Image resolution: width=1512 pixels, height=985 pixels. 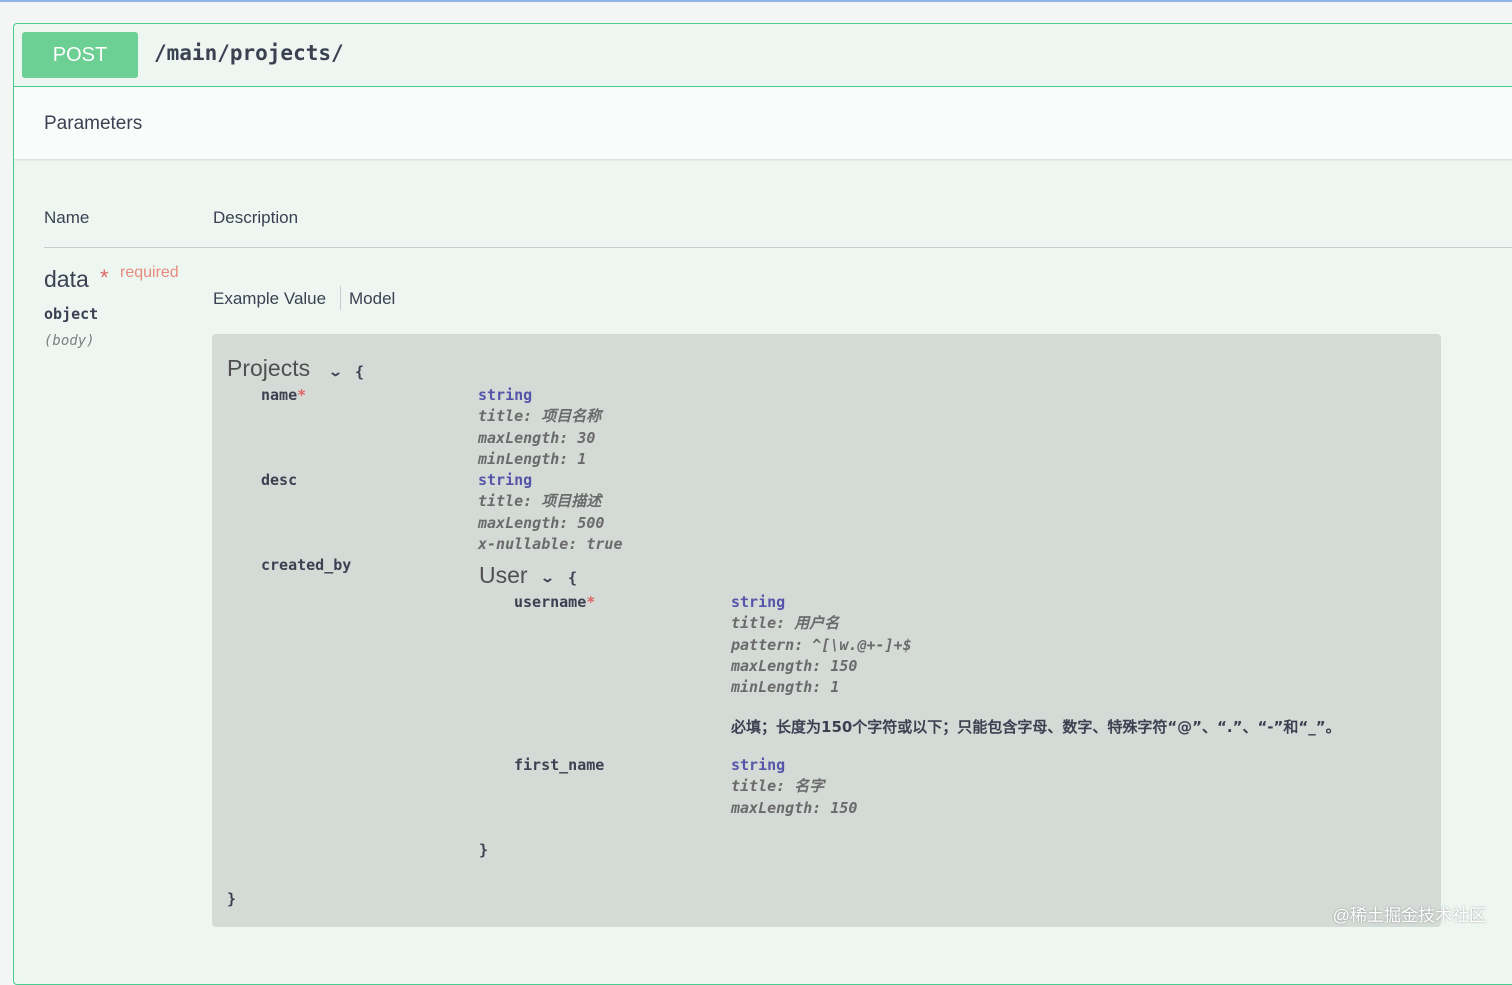 I want to click on operation-summary: POST /main/projects/, so click(x=763, y=55).